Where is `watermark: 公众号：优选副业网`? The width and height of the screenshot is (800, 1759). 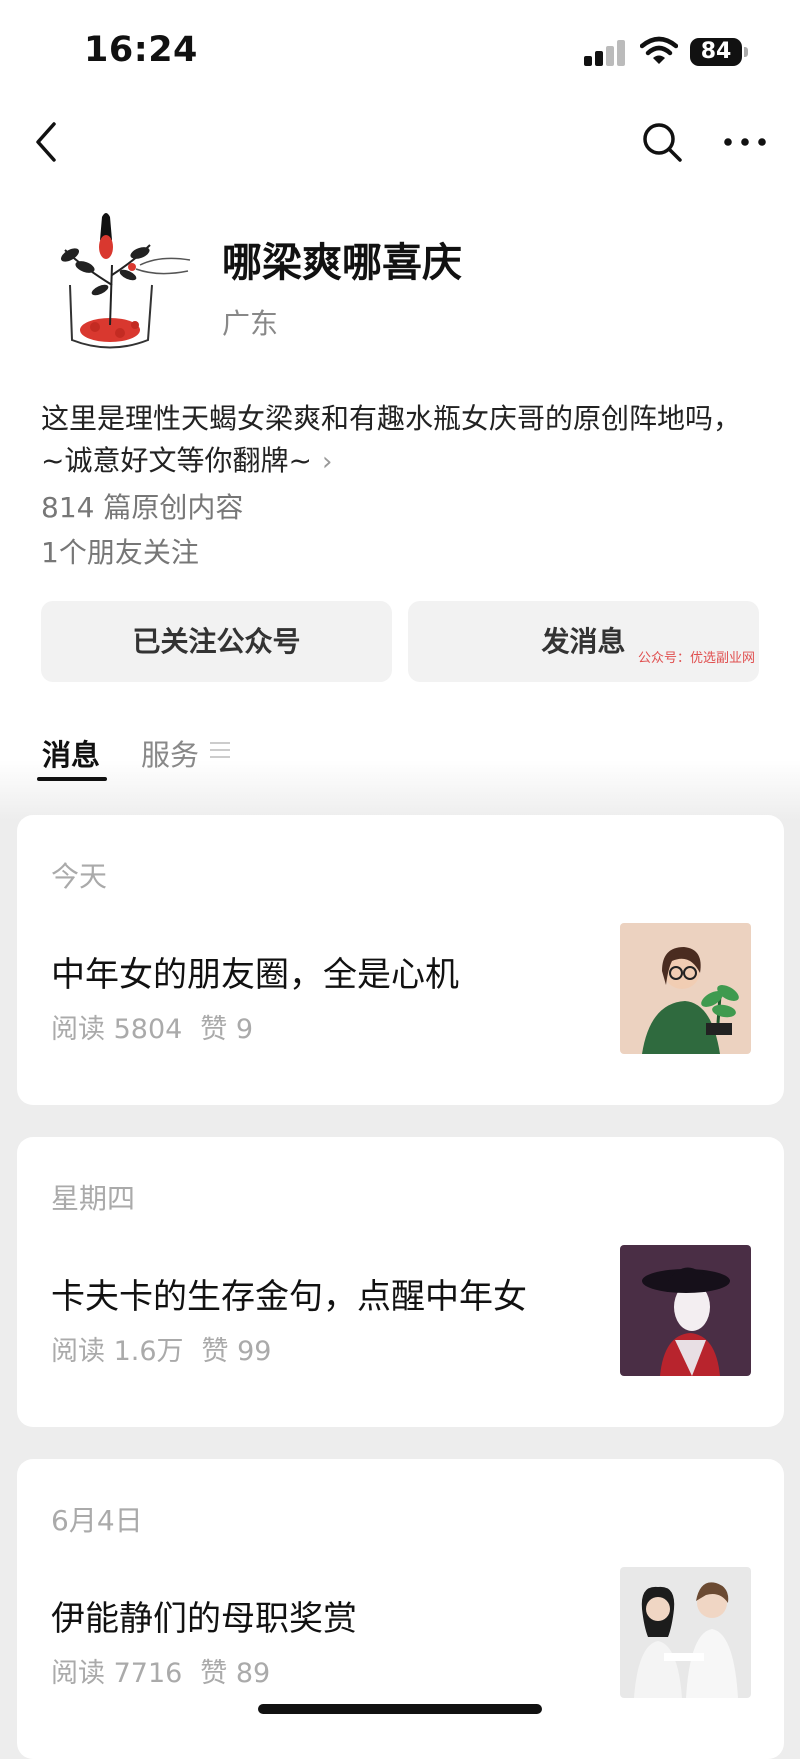 watermark: 公众号：优选副业网 is located at coordinates (697, 658).